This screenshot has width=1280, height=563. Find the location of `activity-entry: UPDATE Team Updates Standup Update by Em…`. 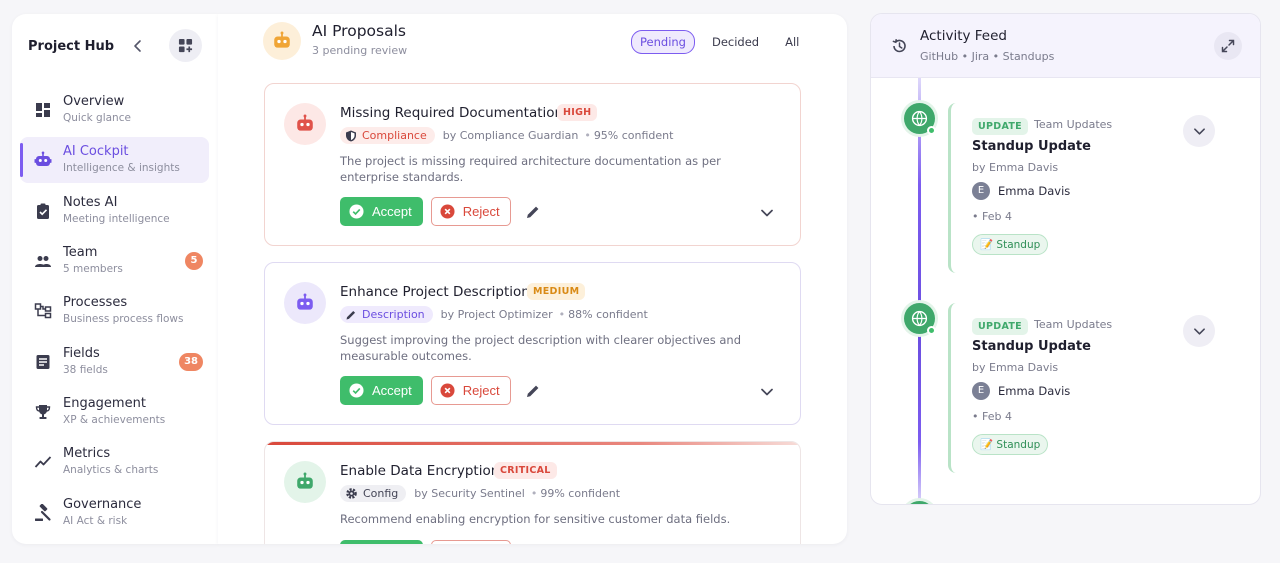

activity-entry: UPDATE Team Updates Standup Update by Em… is located at coordinates (1098, 388).